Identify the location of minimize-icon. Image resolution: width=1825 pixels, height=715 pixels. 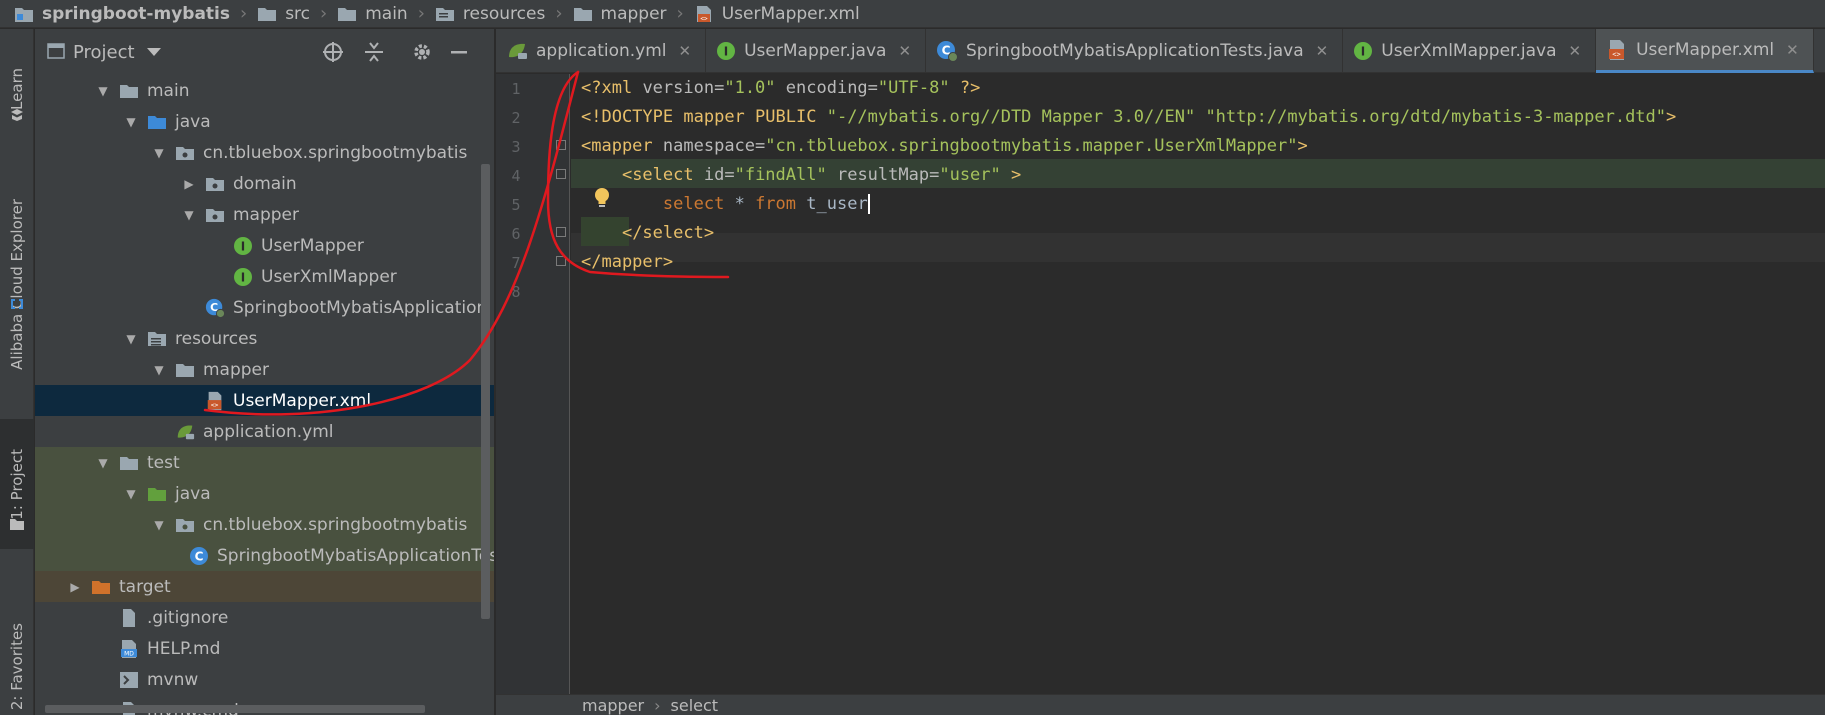
(459, 52).